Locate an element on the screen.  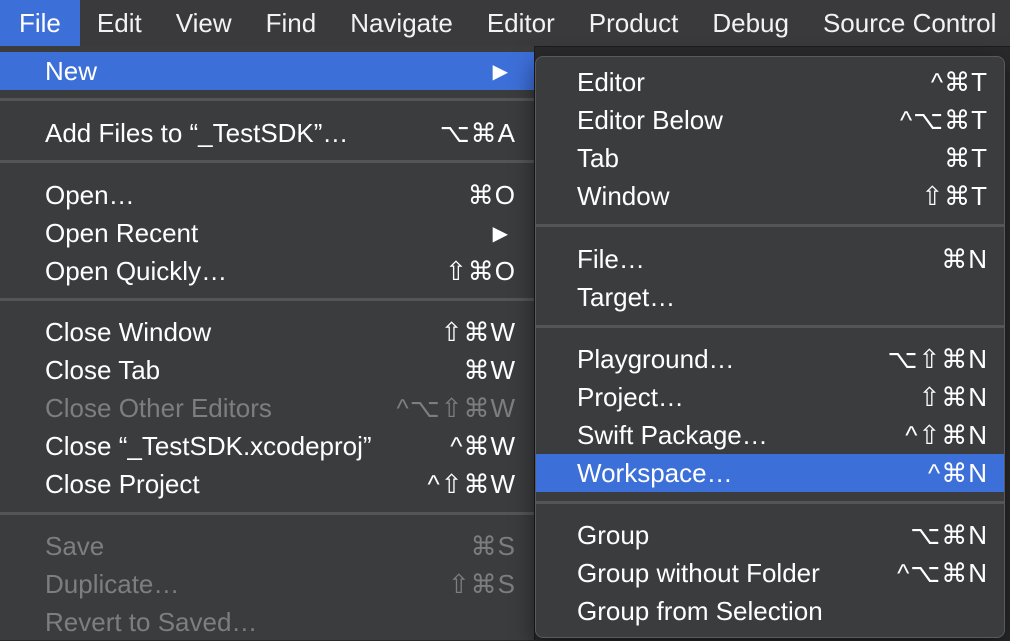
file-menu-item-add-files: Add Files to “_TestSDK”… ⌥⌘A is located at coordinates (267, 133).